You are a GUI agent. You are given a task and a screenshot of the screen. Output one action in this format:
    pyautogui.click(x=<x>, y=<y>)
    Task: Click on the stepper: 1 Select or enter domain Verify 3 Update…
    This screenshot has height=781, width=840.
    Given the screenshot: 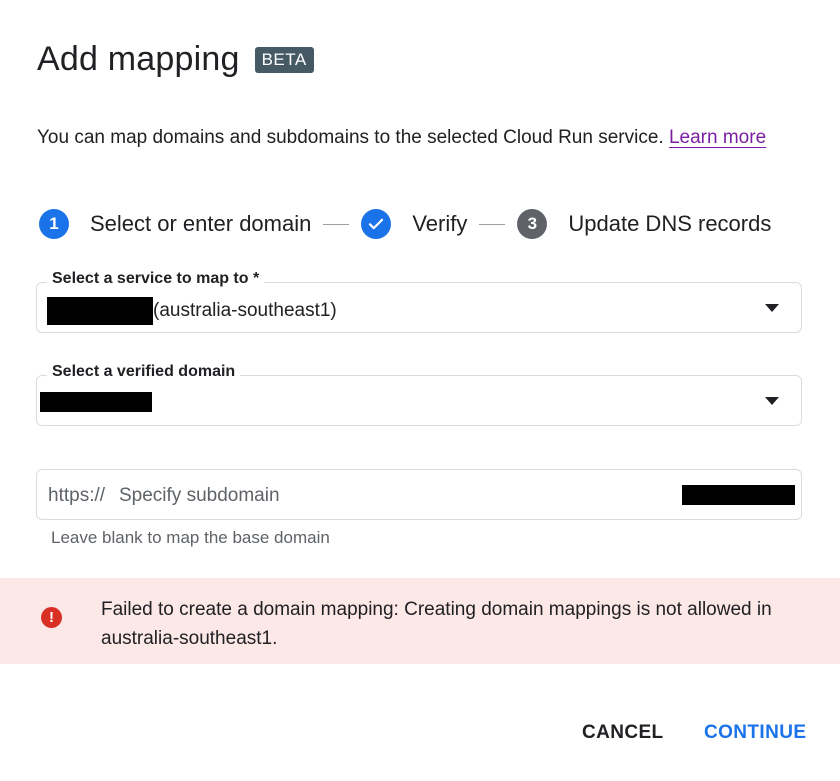 What is the action you would take?
    pyautogui.click(x=405, y=224)
    